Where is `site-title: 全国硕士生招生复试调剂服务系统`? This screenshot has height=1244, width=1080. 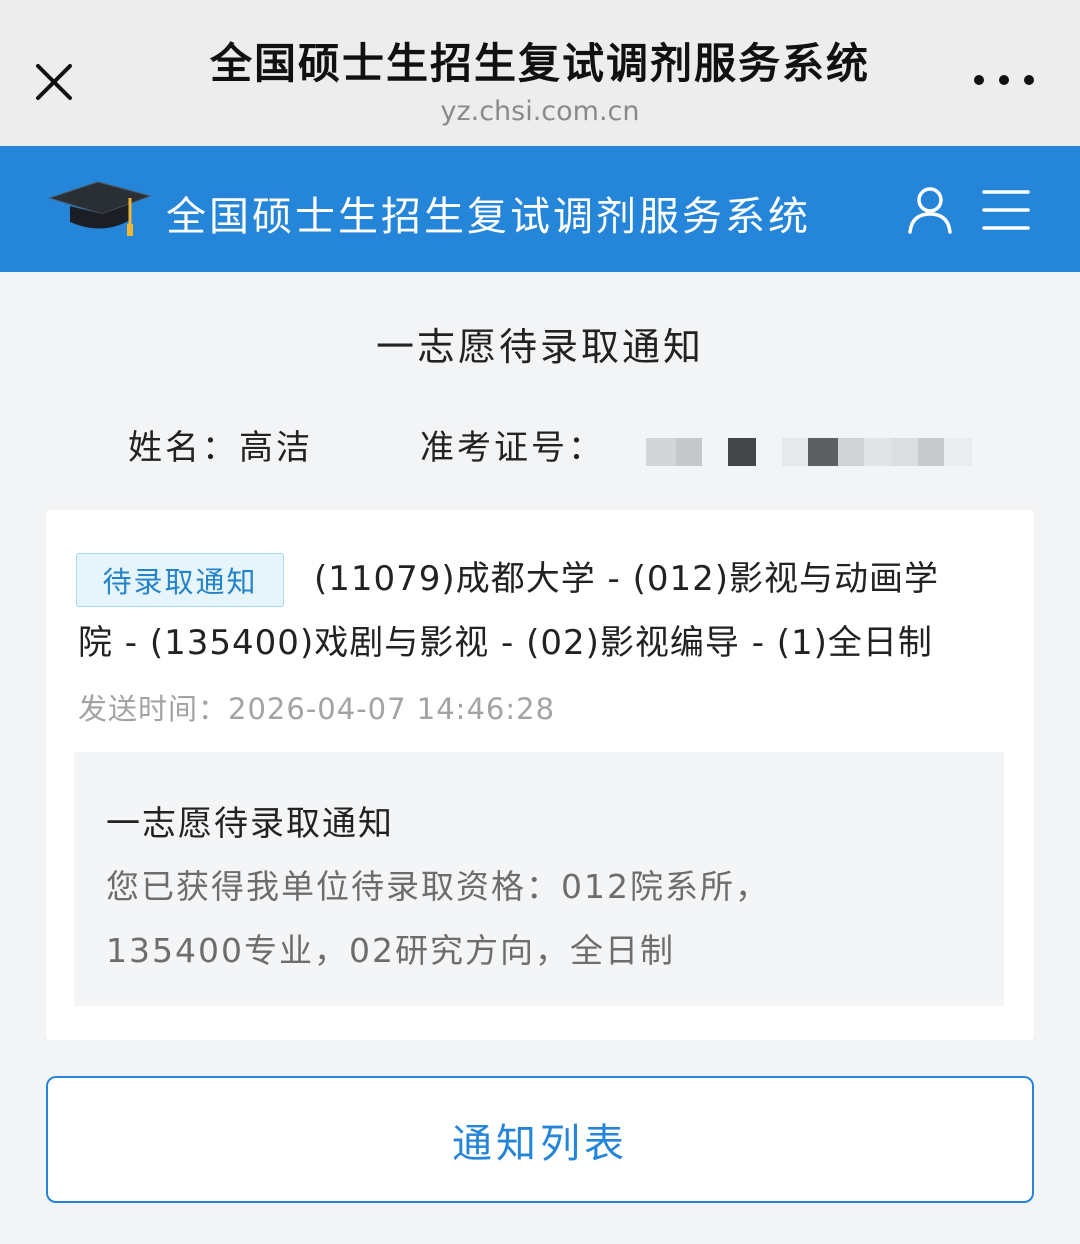
site-title: 全国硕士生招生复试调剂服务系统 is located at coordinates (488, 217).